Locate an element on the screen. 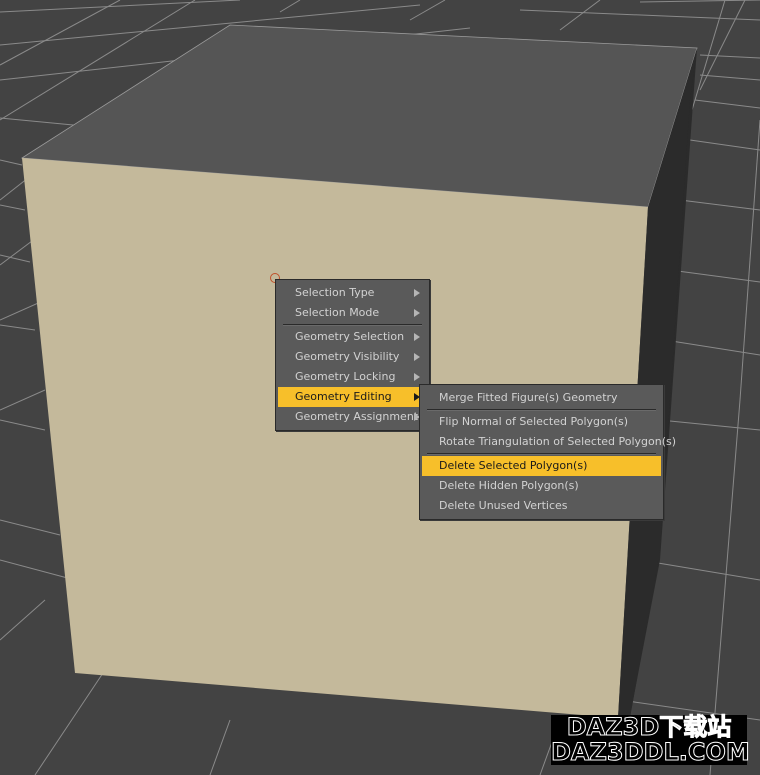 The image size is (760, 775). menu-item-delete-hidden-polygon-s: Delete Hidden Polygon(s) is located at coordinates (541, 486).